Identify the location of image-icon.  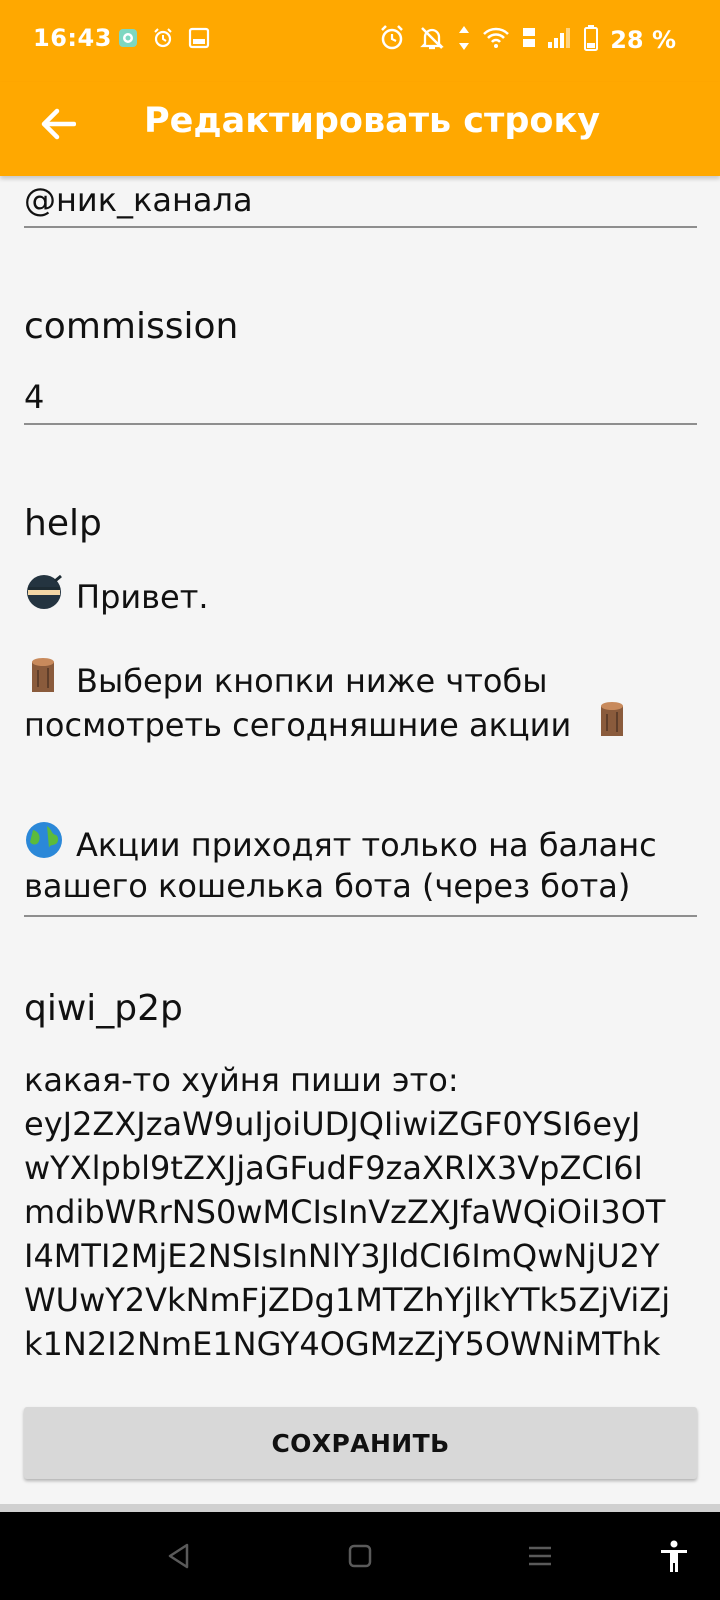
(199, 40).